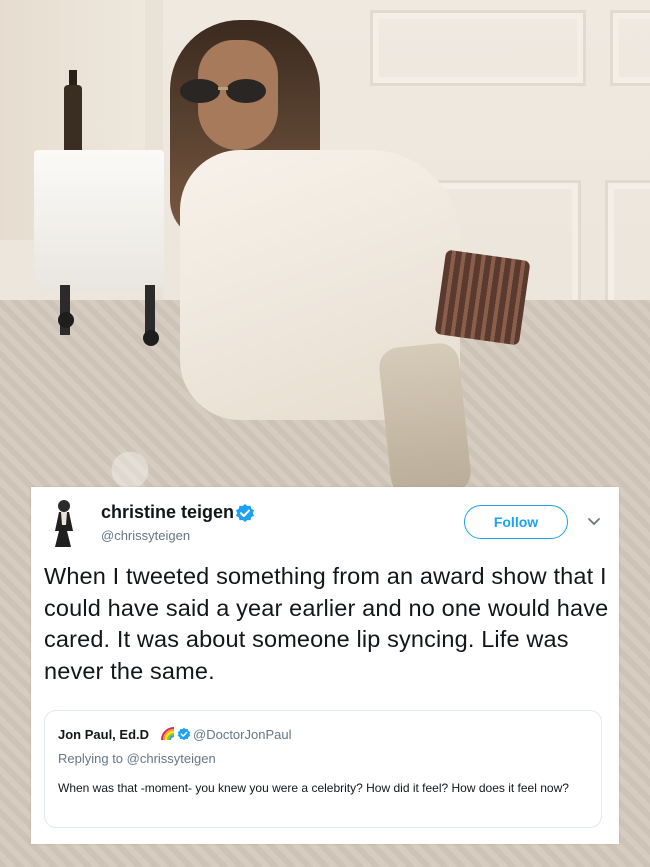  What do you see at coordinates (150, 310) in the screenshot?
I see `table-leg` at bounding box center [150, 310].